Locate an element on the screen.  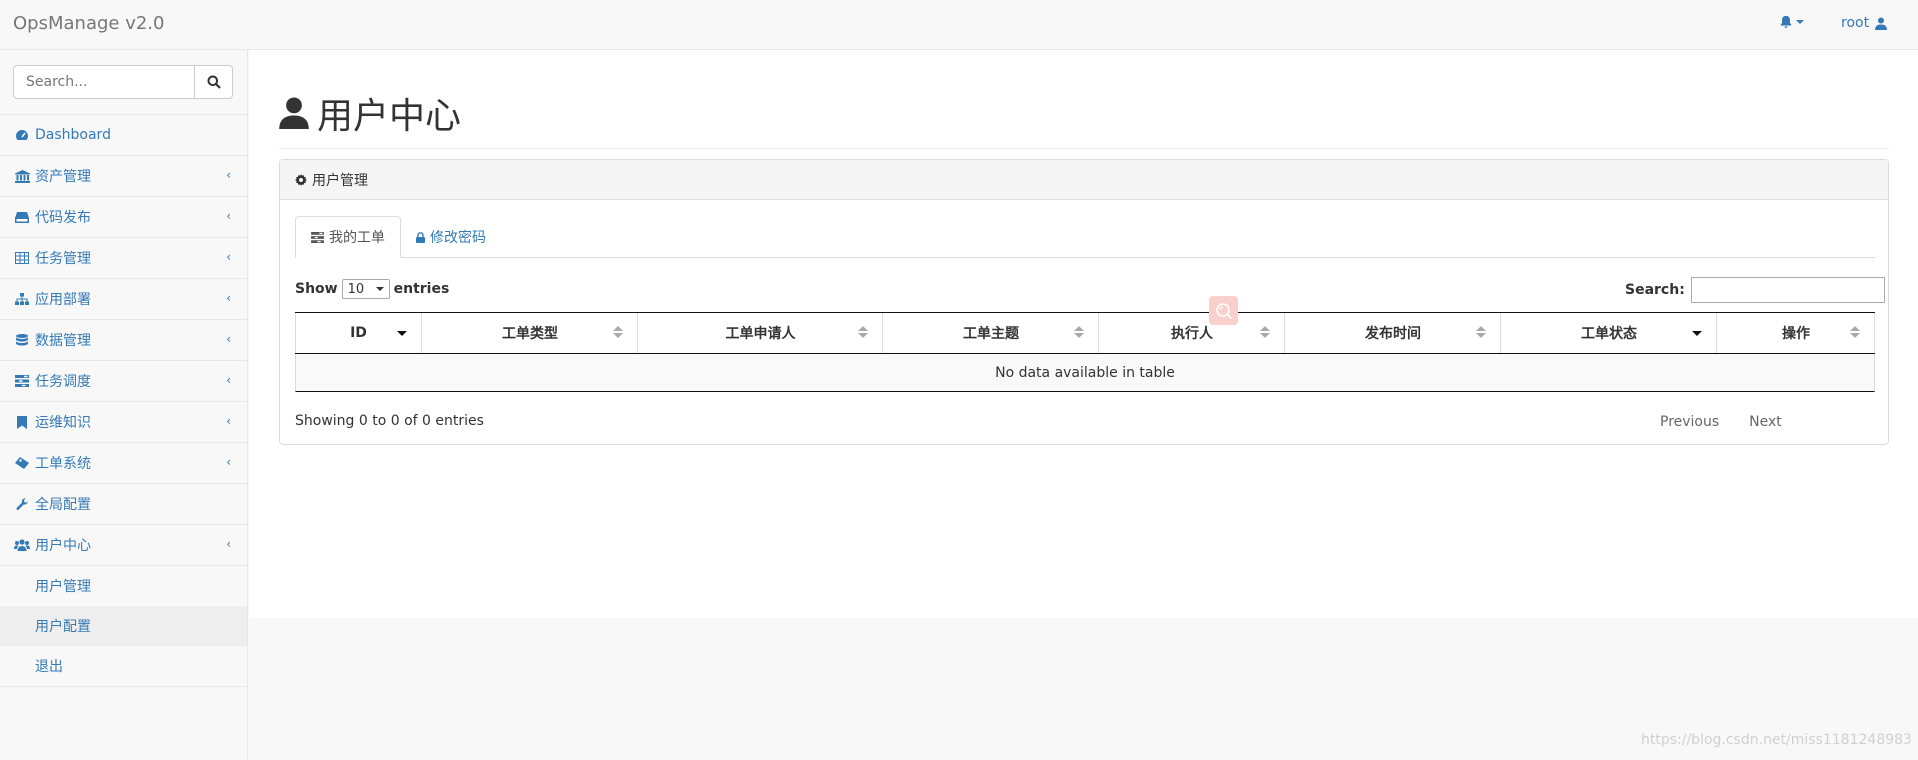
pagination: Previous Next is located at coordinates (1721, 422).